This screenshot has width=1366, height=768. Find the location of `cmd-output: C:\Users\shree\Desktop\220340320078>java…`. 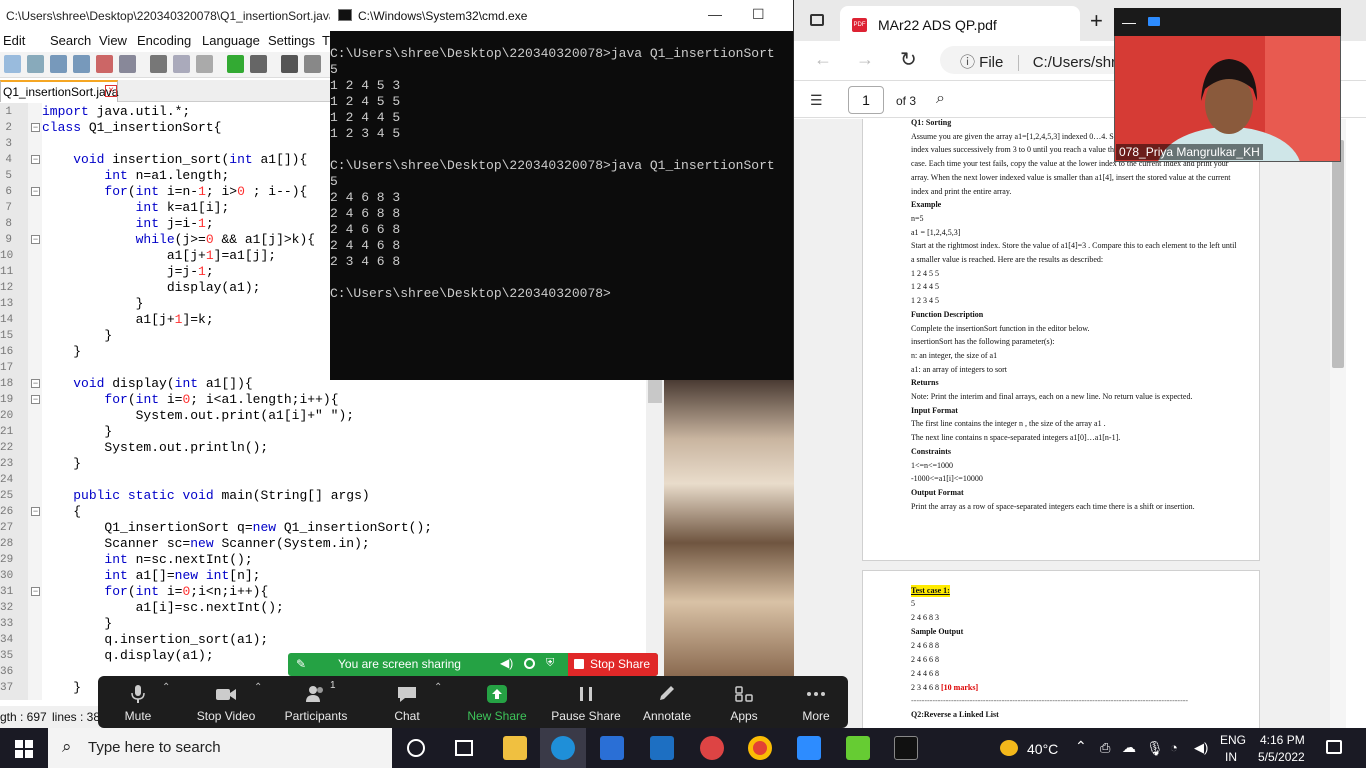

cmd-output: C:\Users\shree\Desktop\220340320078>java… is located at coordinates (561, 211).